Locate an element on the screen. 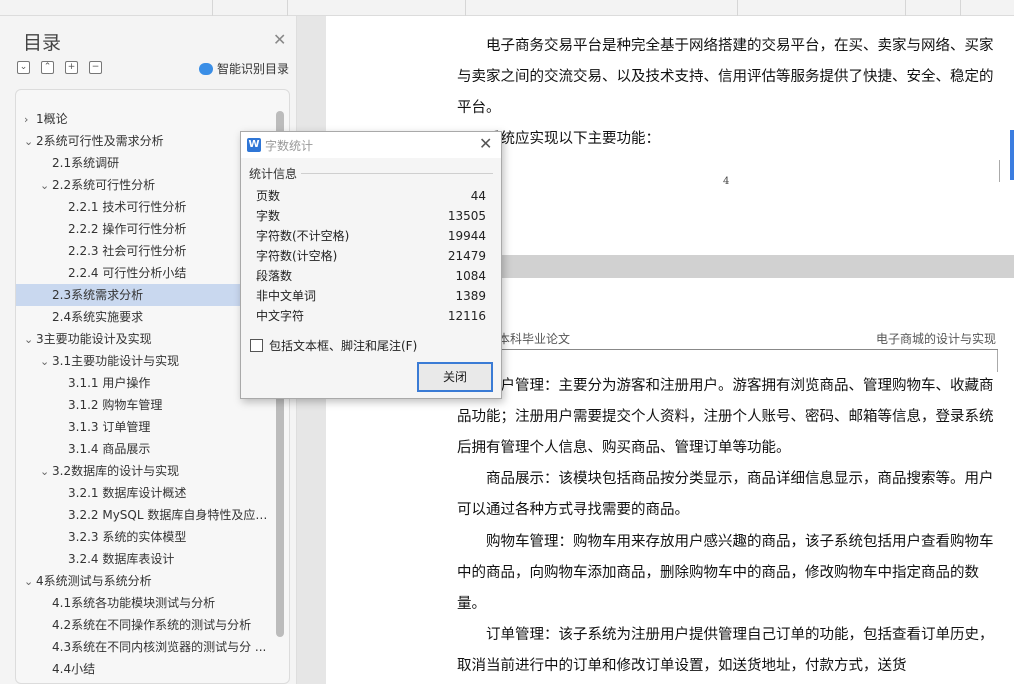 The image size is (1014, 684). toc-item-label: 2.4系统实施要求 is located at coordinates (98, 317).